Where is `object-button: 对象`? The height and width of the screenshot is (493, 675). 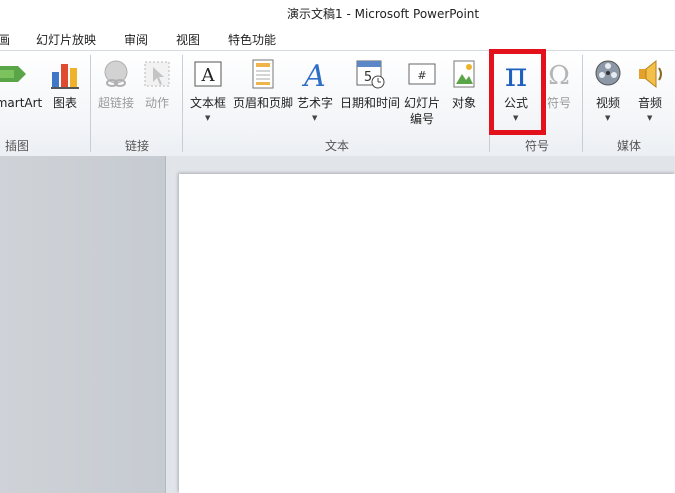
object-button: 对象 is located at coordinates (464, 96).